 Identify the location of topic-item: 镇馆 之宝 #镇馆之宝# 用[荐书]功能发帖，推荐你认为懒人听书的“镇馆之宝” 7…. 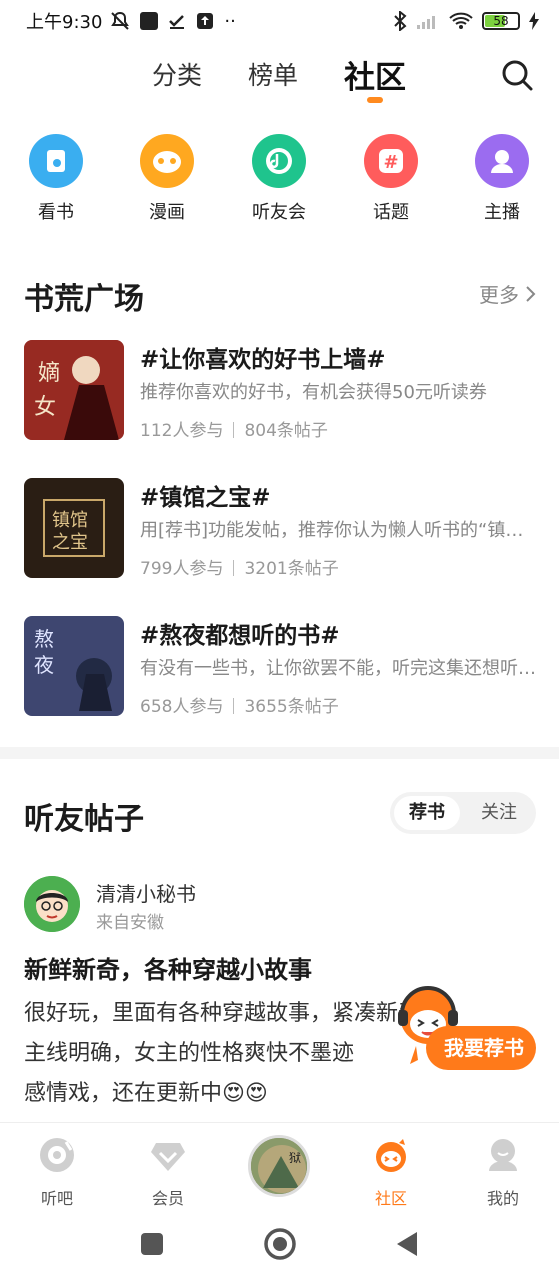
(282, 529).